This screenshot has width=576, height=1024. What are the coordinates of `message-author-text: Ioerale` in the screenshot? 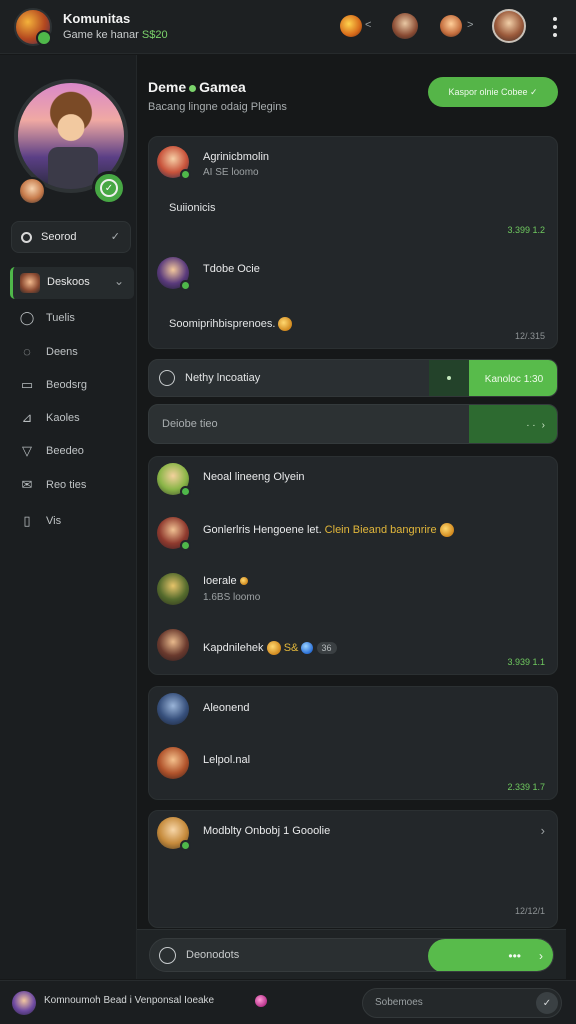 It's located at (220, 581).